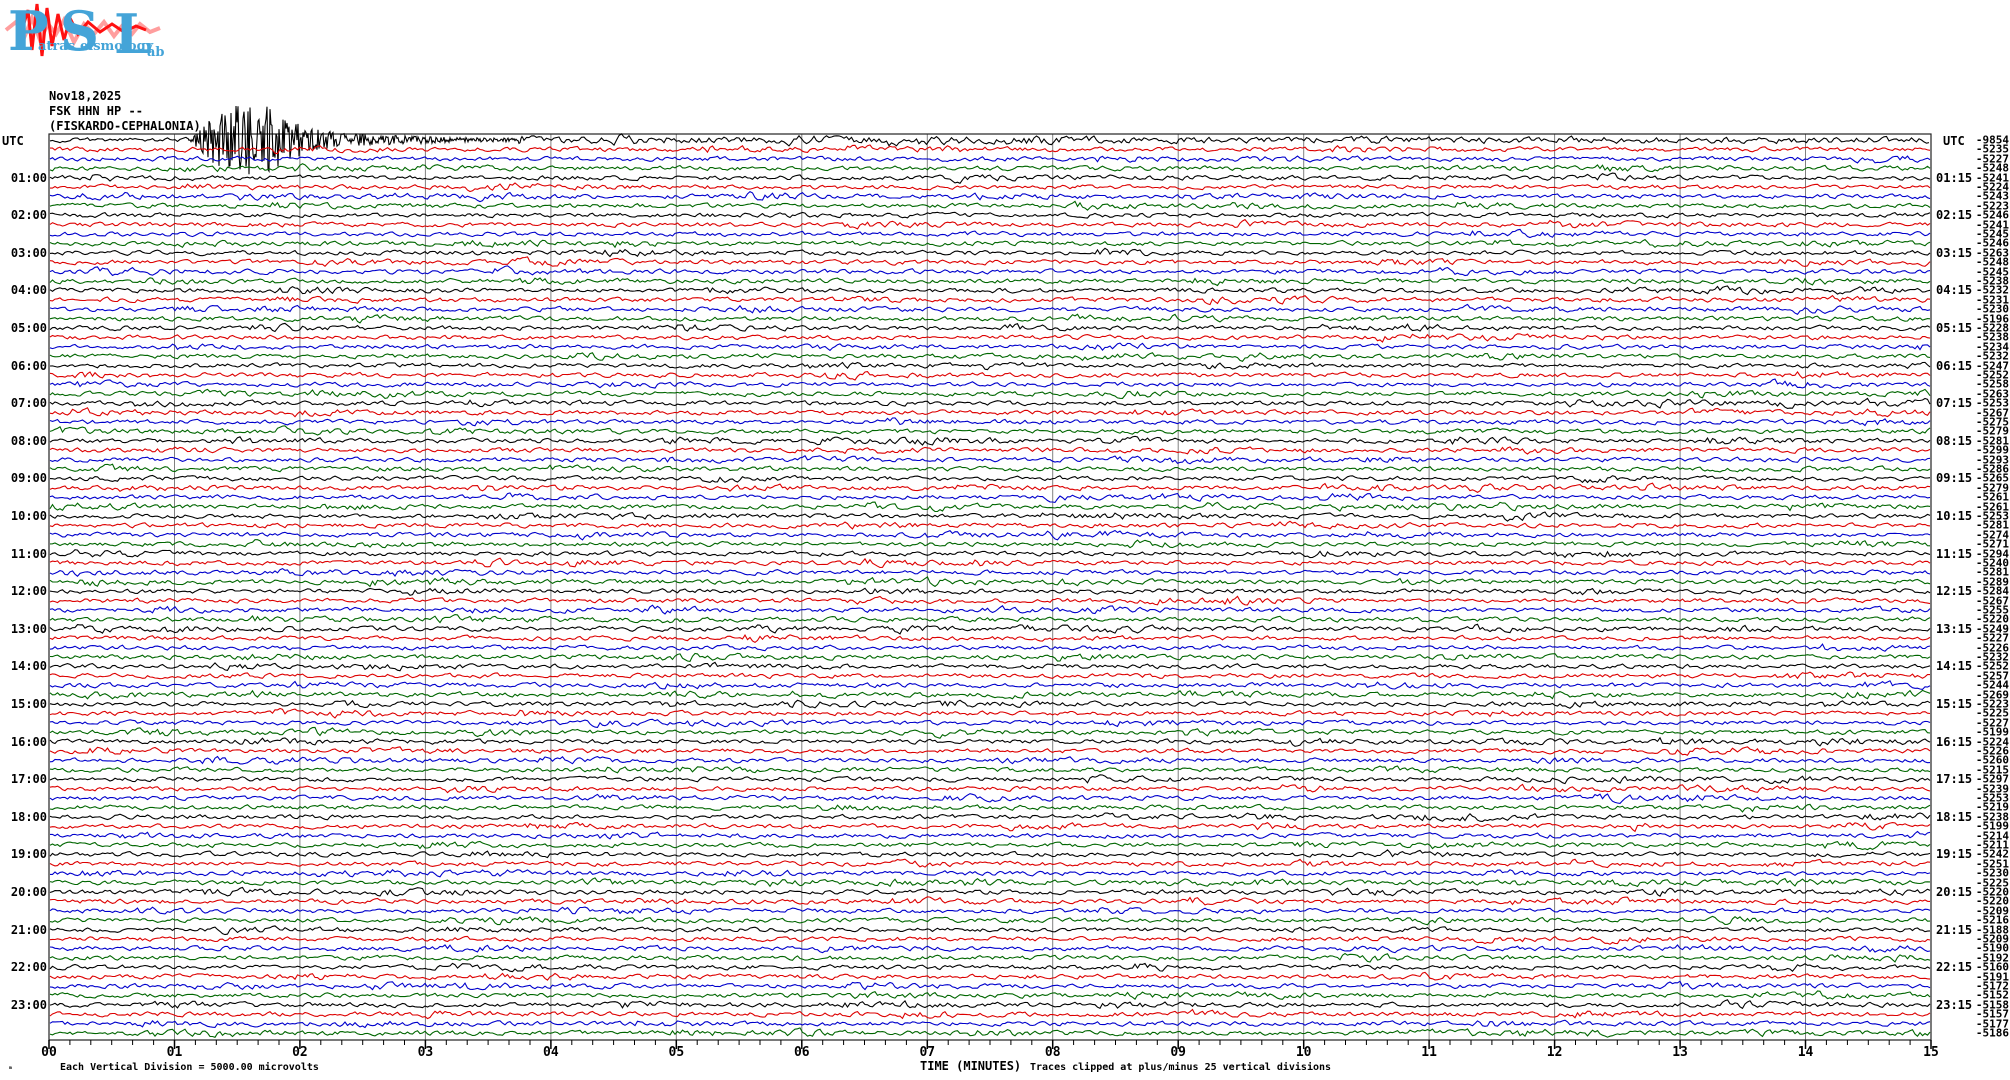 The height and width of the screenshot is (1080, 2010). I want to click on x-axis-title: TIME (MINUTES), so click(971, 1066).